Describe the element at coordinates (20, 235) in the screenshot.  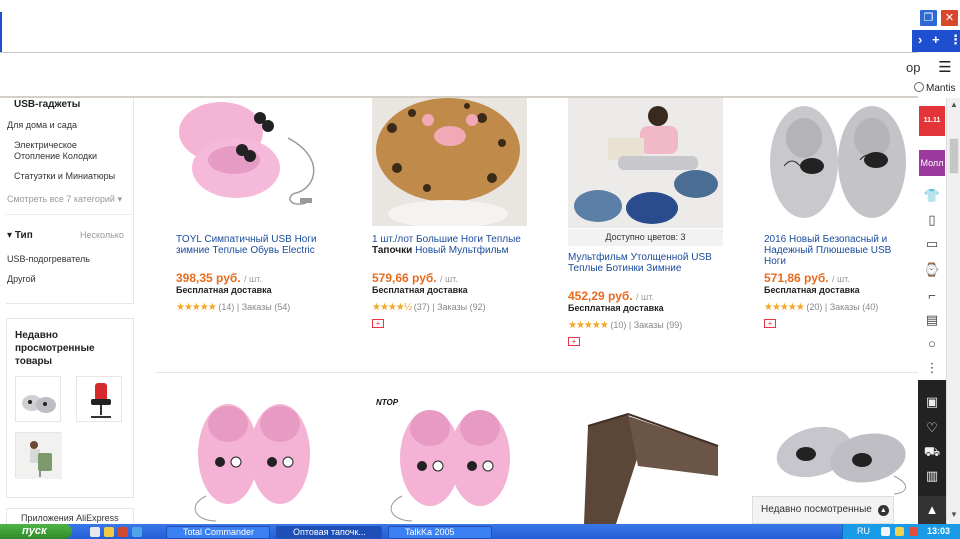
I see `type-filter-header: ▾ Тип` at that location.